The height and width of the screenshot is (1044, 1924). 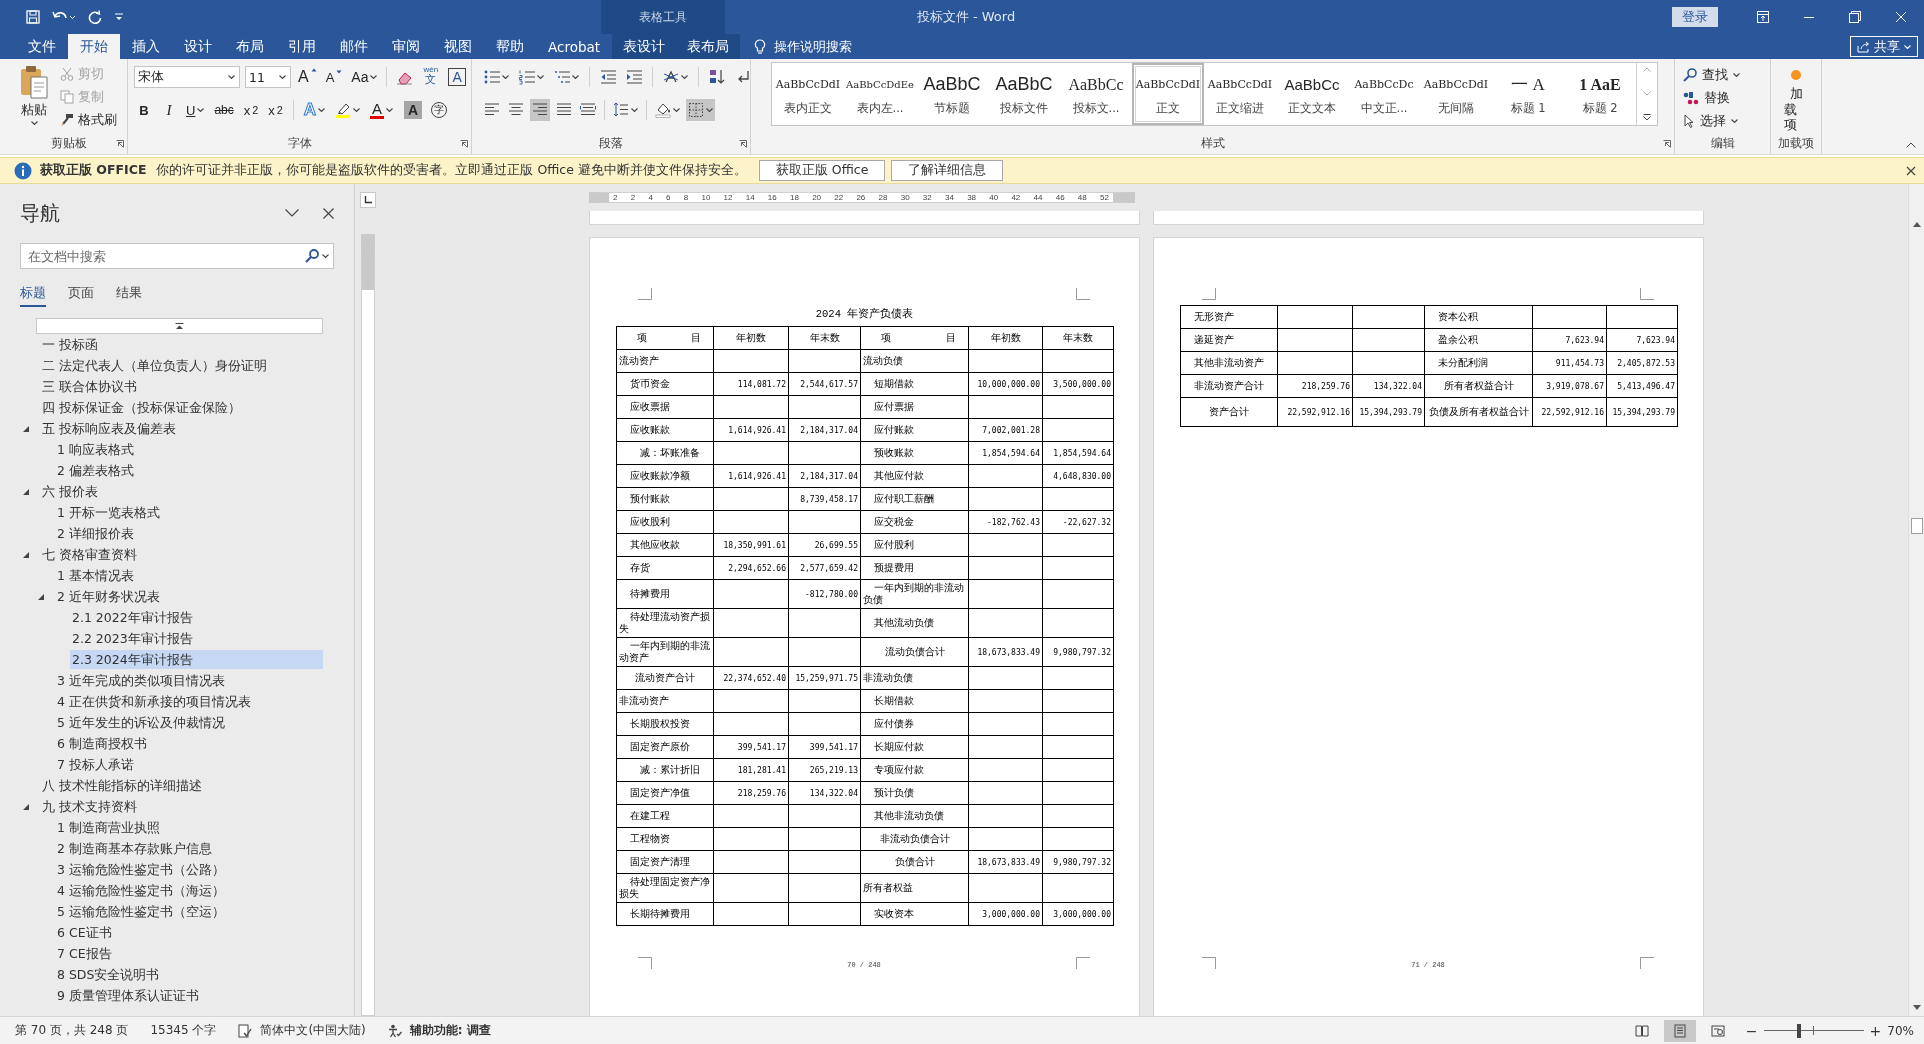 What do you see at coordinates (189, 722) in the screenshot?
I see `heading-item: 5 近年发生的诉讼及仲裁情况` at bounding box center [189, 722].